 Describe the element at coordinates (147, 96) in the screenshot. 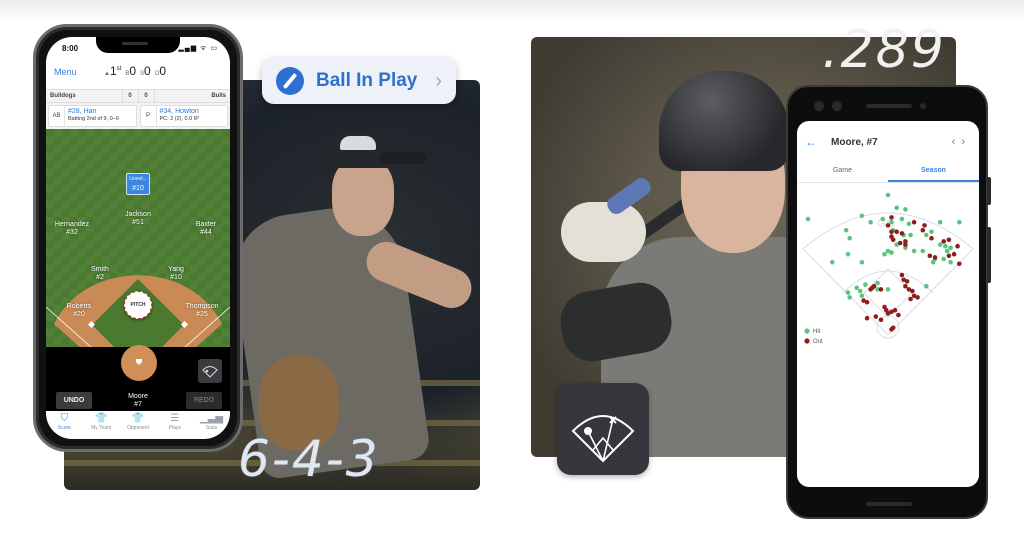

I see `home-score: 0` at that location.